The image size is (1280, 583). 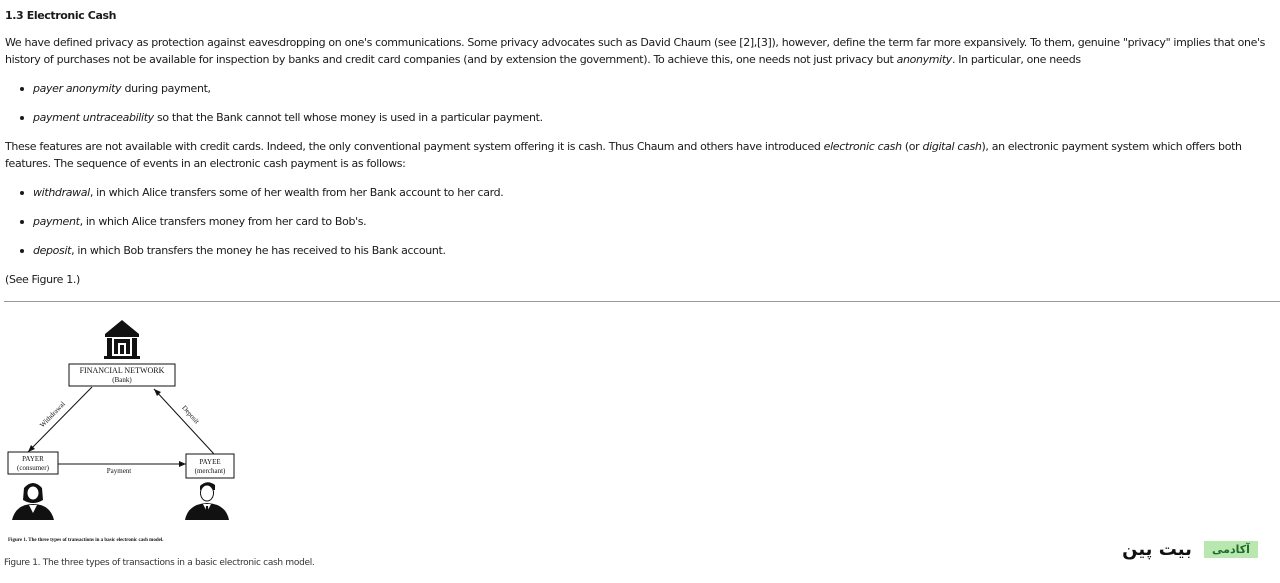 I want to click on list-item-term: deposit, so click(x=52, y=250).